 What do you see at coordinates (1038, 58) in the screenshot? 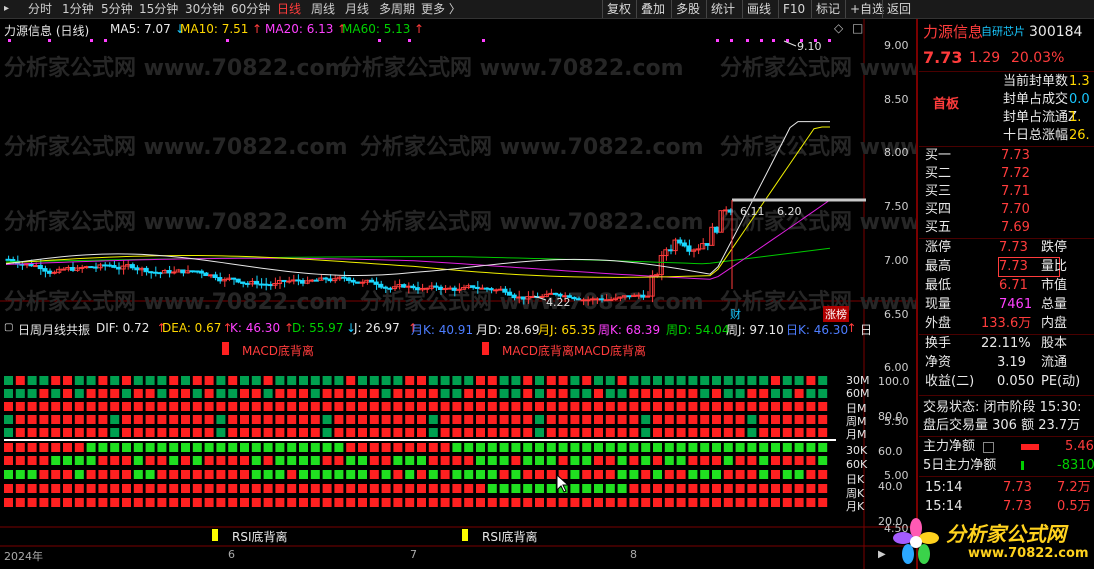
I see `price-change-pct: 20.03%` at bounding box center [1038, 58].